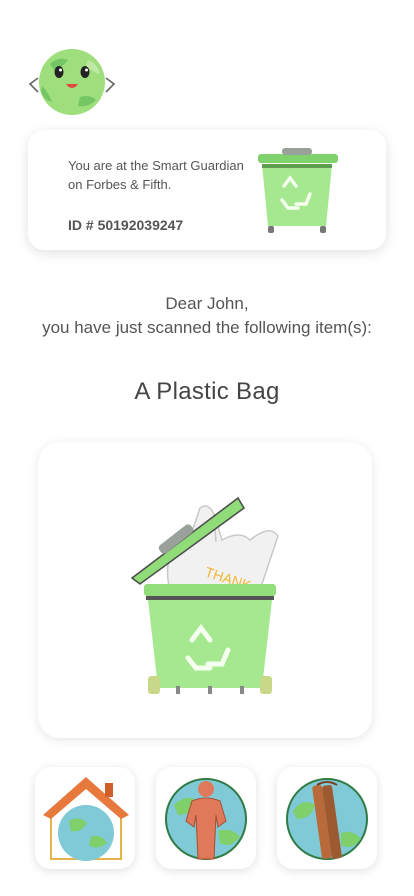 This screenshot has height=896, width=414. Describe the element at coordinates (72, 80) in the screenshot. I see `smiling-globe-icon` at that location.